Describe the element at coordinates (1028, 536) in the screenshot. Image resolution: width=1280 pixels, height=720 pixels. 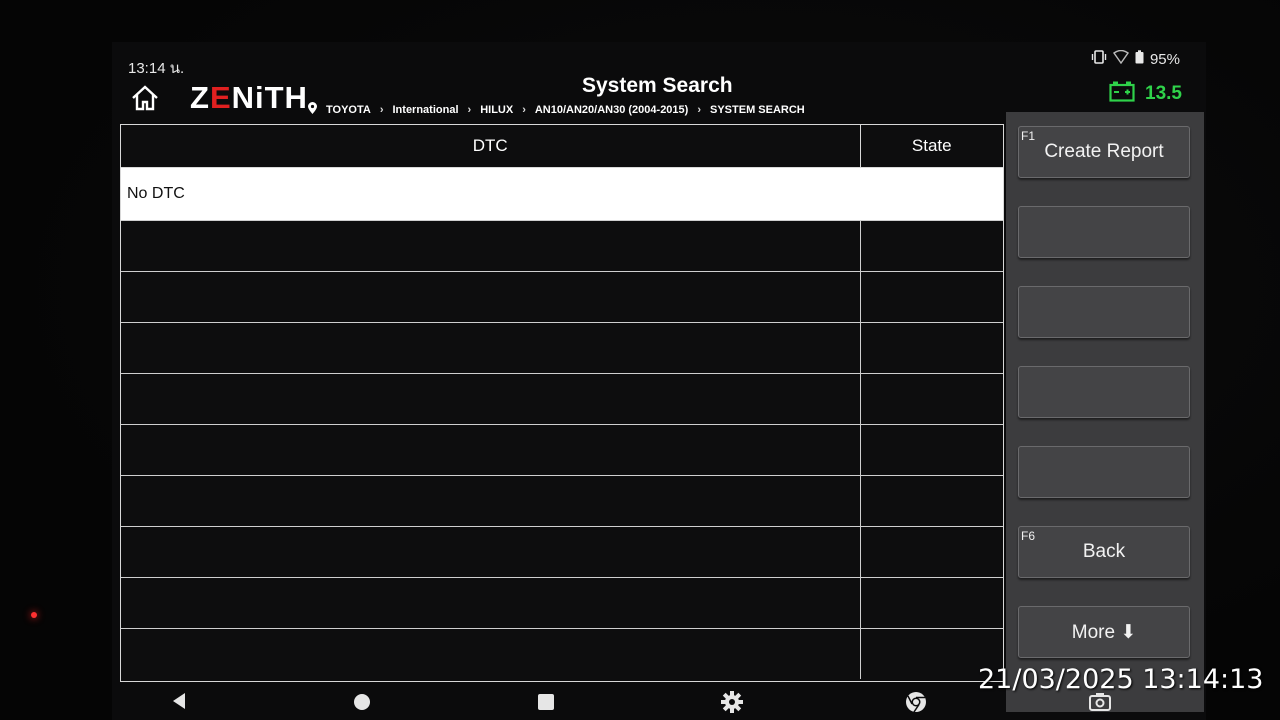
I see `fkey-label: F6` at that location.